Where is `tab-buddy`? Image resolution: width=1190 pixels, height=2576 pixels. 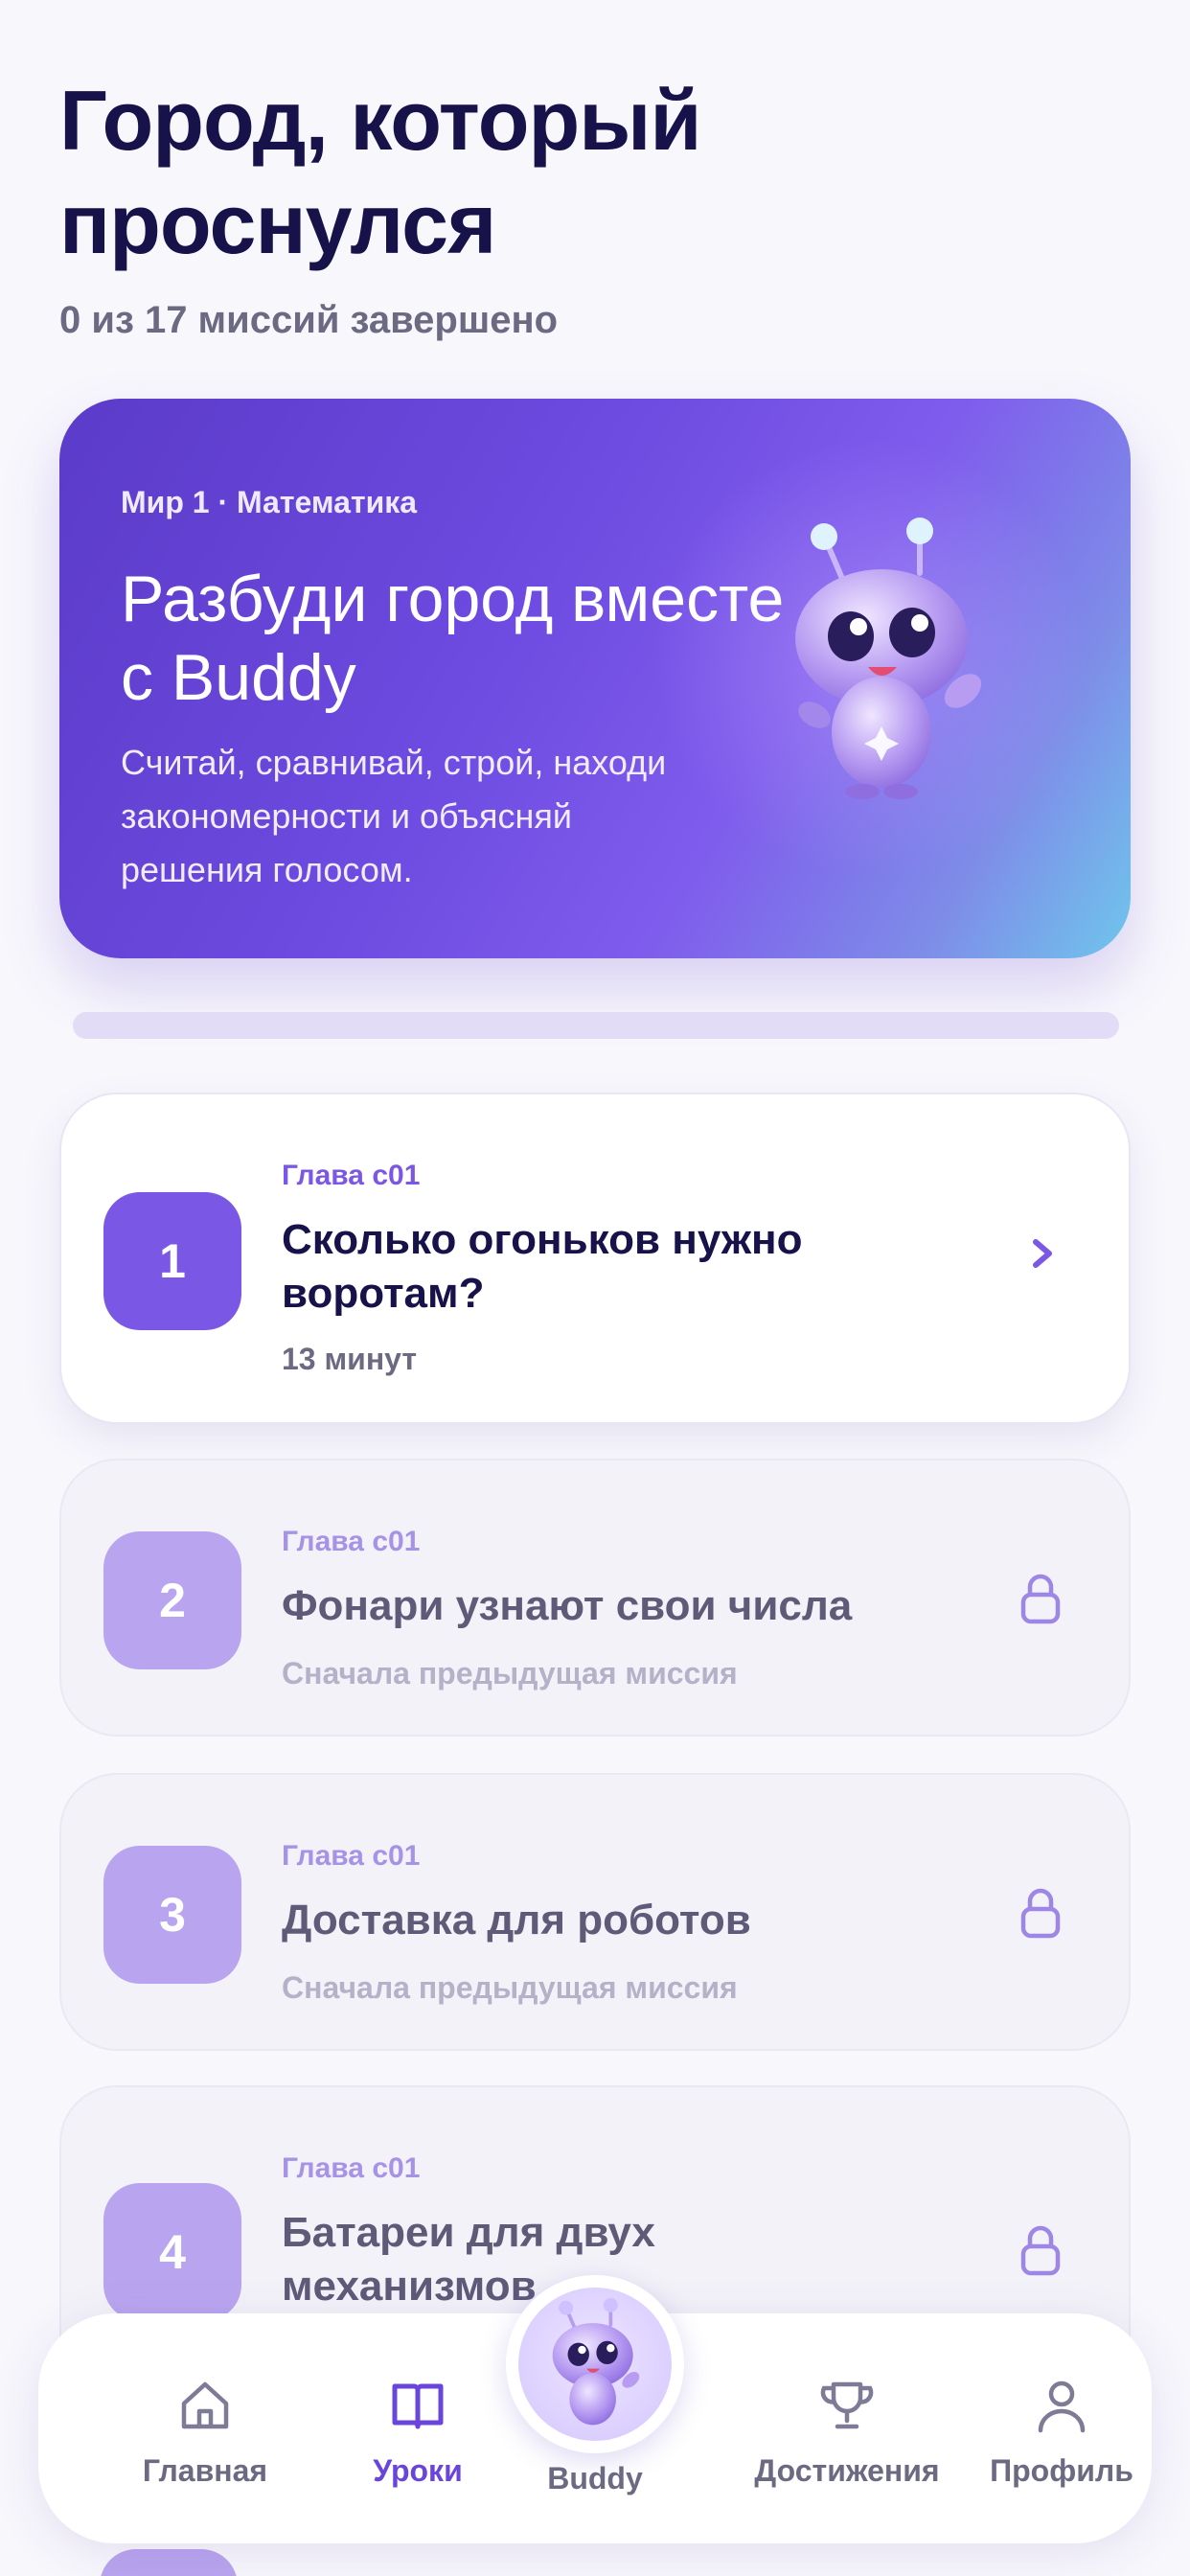
tab-buddy is located at coordinates (595, 2364).